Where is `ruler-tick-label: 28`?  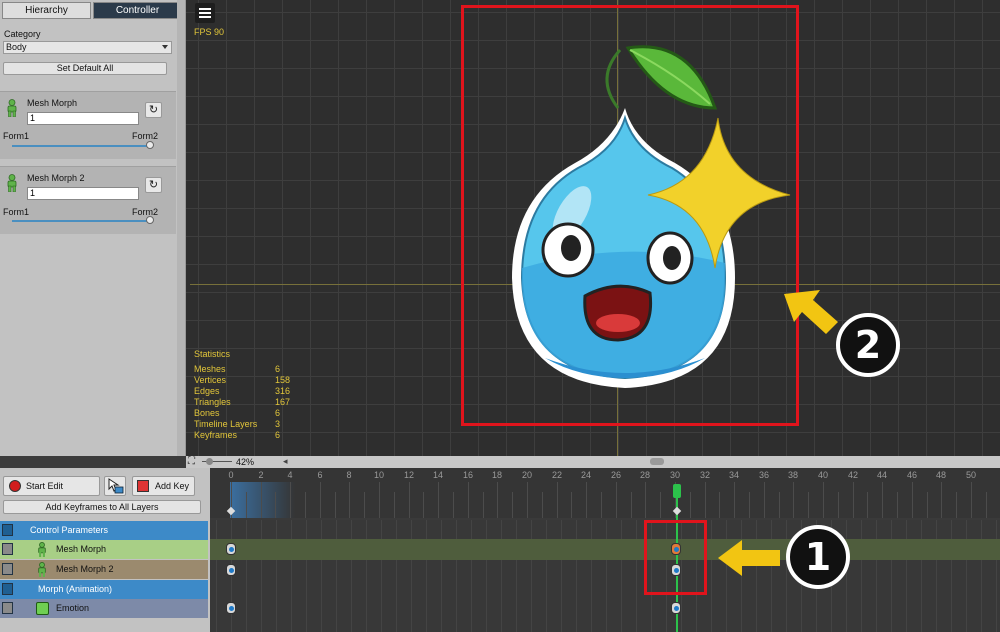 ruler-tick-label: 28 is located at coordinates (644, 475).